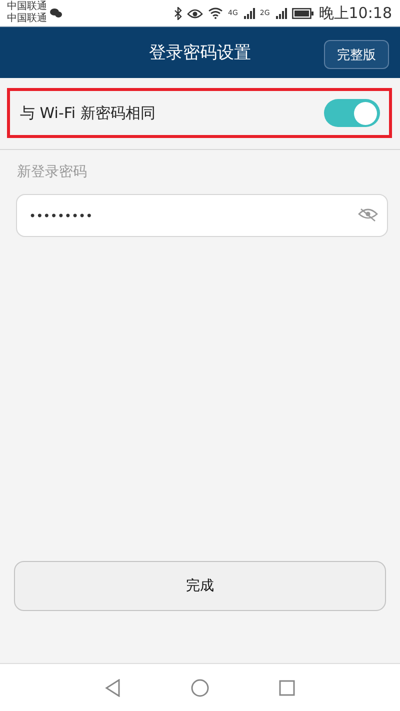  What do you see at coordinates (56, 13) in the screenshot?
I see `chat-icon` at bounding box center [56, 13].